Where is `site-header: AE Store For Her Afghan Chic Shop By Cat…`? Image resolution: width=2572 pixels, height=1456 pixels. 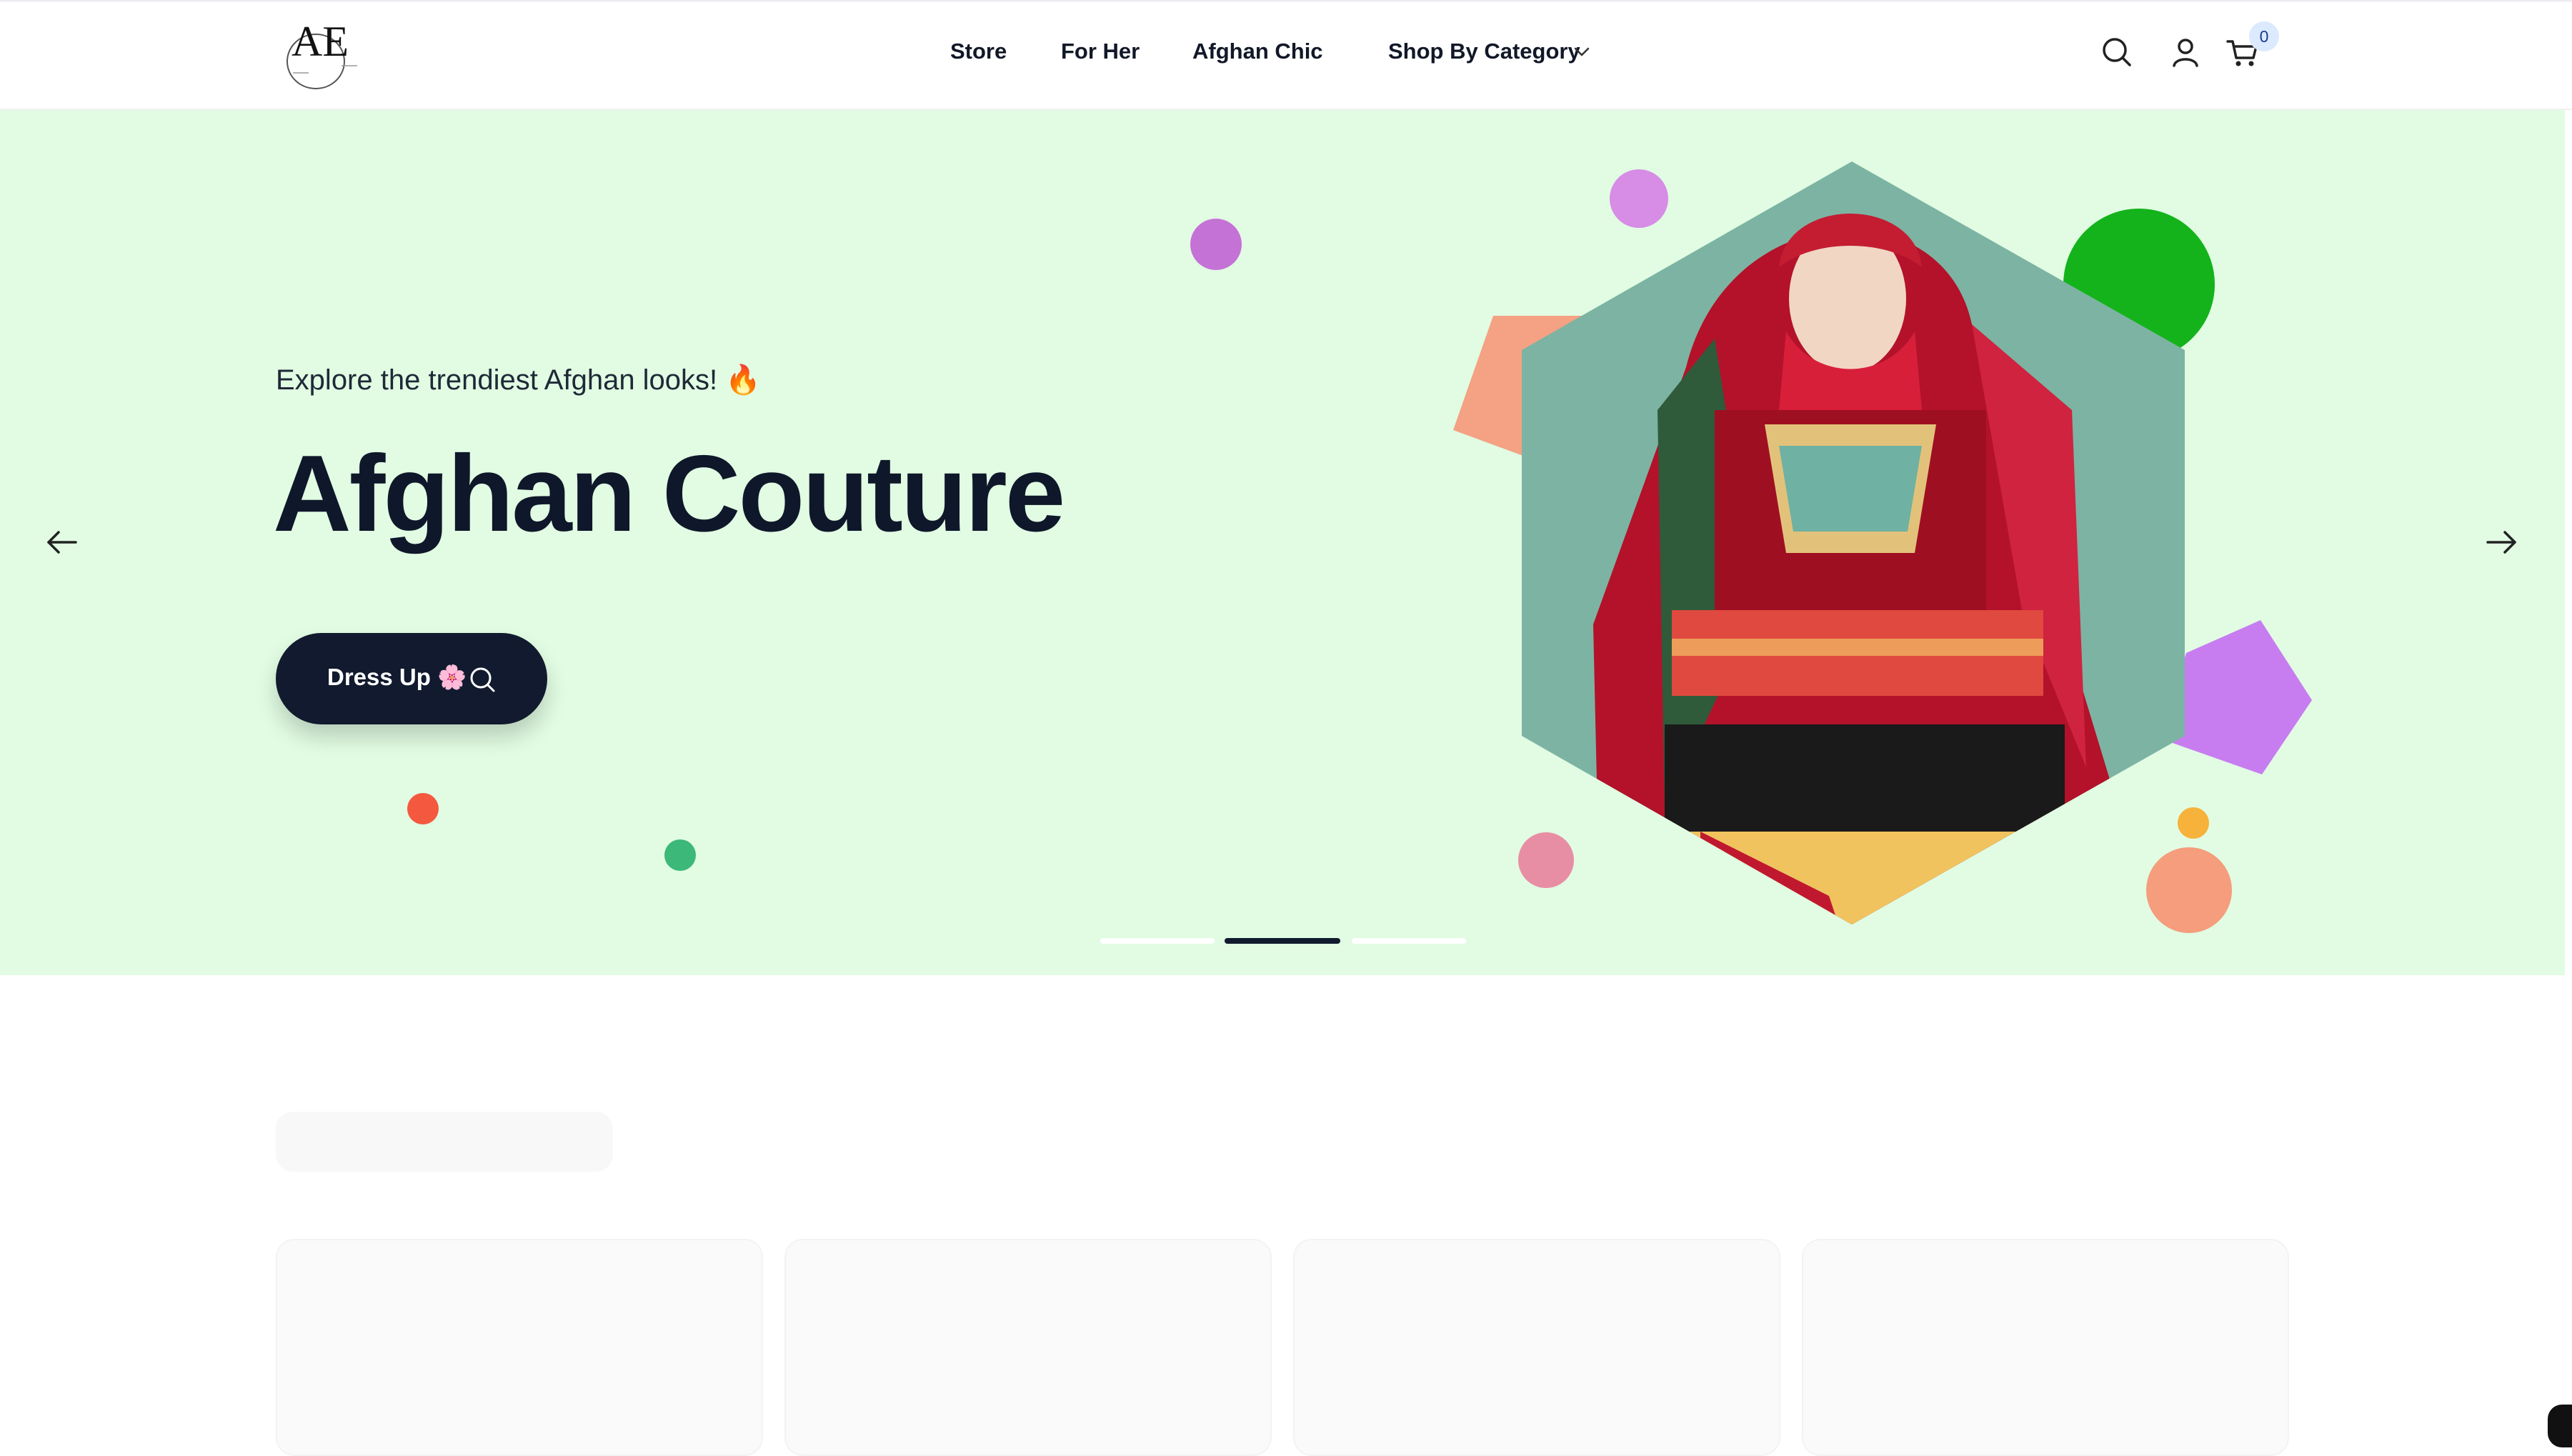 site-header: AE Store For Her Afghan Chic Shop By Cat… is located at coordinates (1286, 55).